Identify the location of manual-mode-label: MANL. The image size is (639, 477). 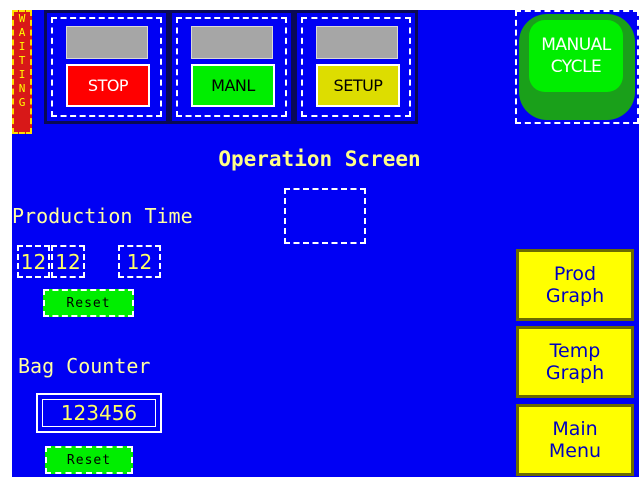
(233, 85).